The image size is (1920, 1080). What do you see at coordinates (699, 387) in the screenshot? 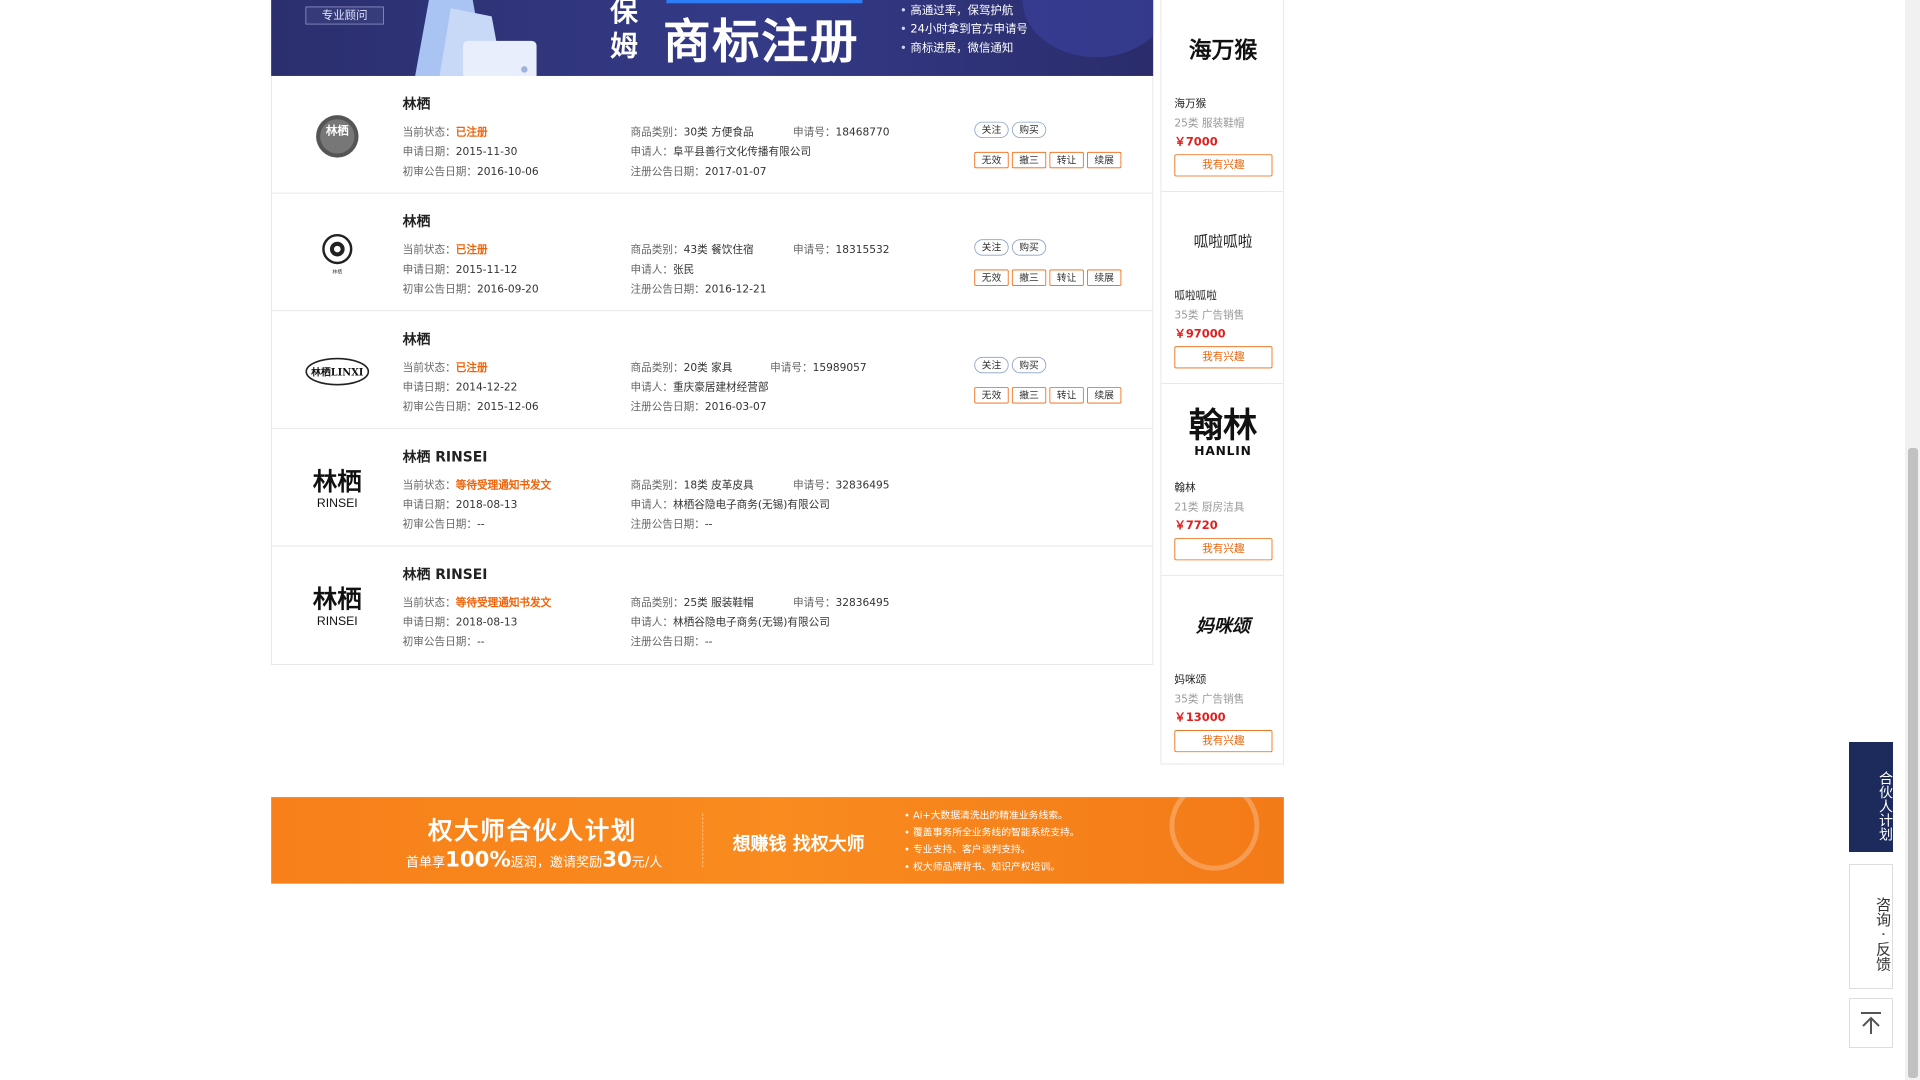
I see `applicant-field: 申请人：重庆豪居建材经营部` at bounding box center [699, 387].